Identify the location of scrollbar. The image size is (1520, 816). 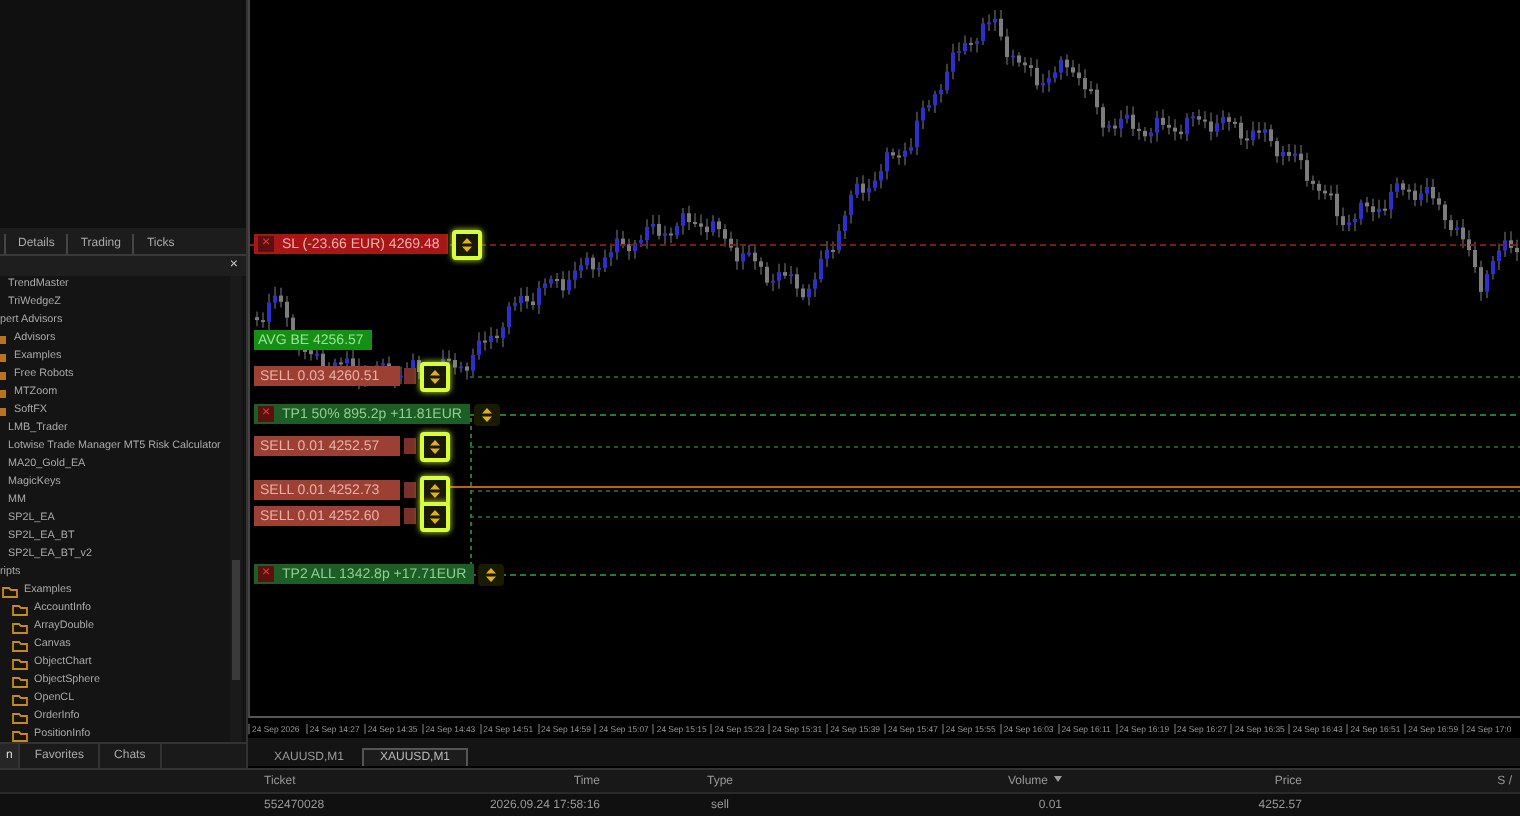
(236, 509).